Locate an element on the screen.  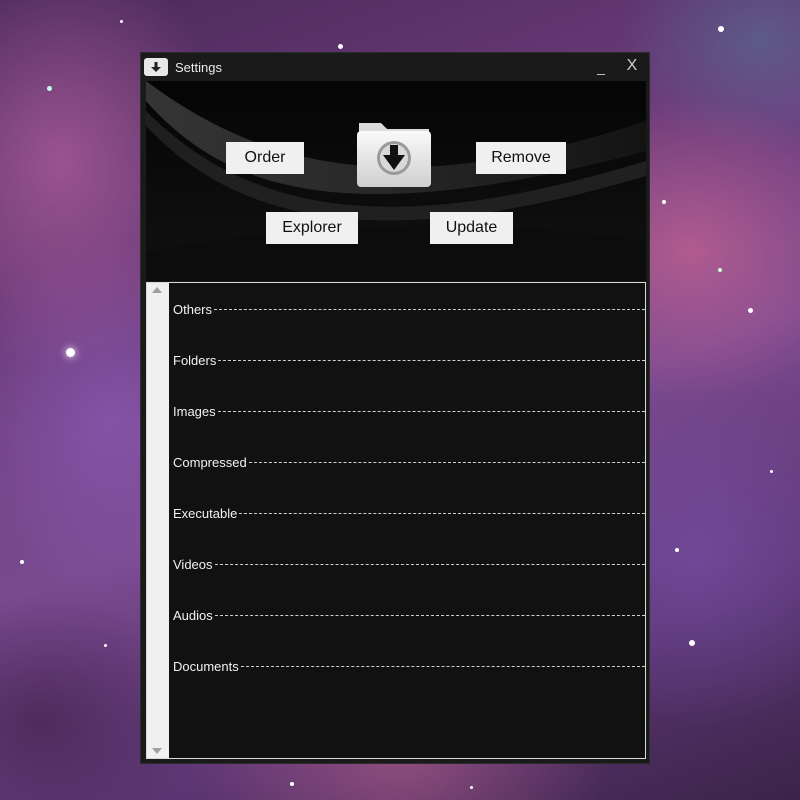
category-row-folders: Folders is located at coordinates (409, 360).